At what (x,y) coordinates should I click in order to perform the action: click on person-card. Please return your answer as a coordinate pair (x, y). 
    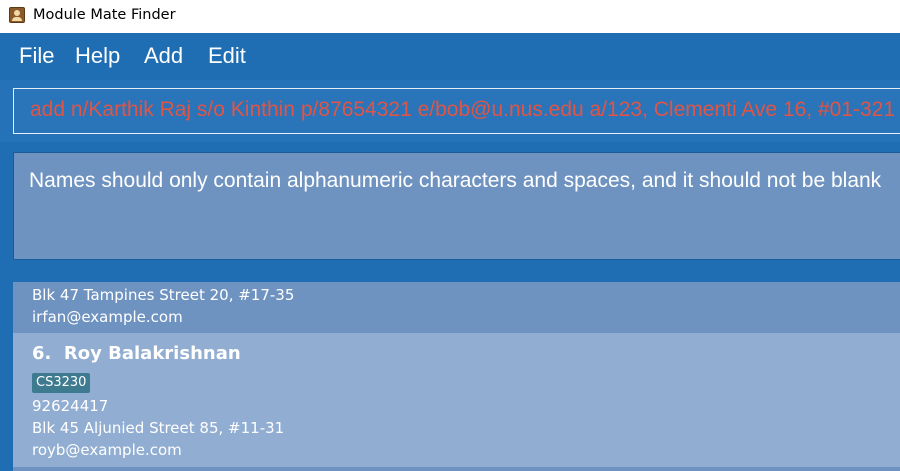
    Looking at the image, I should click on (456, 469).